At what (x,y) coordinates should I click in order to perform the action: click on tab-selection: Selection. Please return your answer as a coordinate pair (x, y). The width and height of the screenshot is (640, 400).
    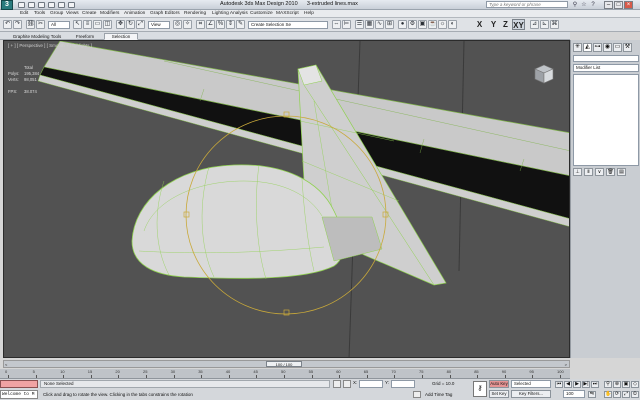
    Looking at the image, I should click on (121, 36).